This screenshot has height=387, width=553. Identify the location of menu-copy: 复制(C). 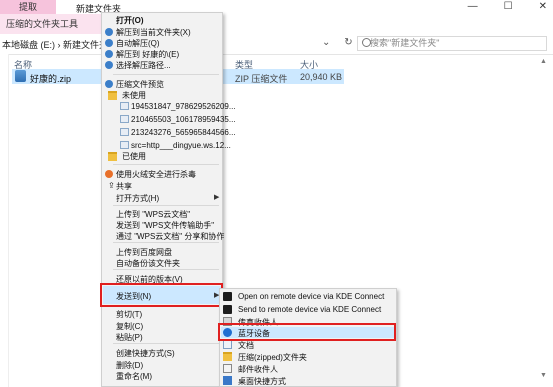
(129, 326).